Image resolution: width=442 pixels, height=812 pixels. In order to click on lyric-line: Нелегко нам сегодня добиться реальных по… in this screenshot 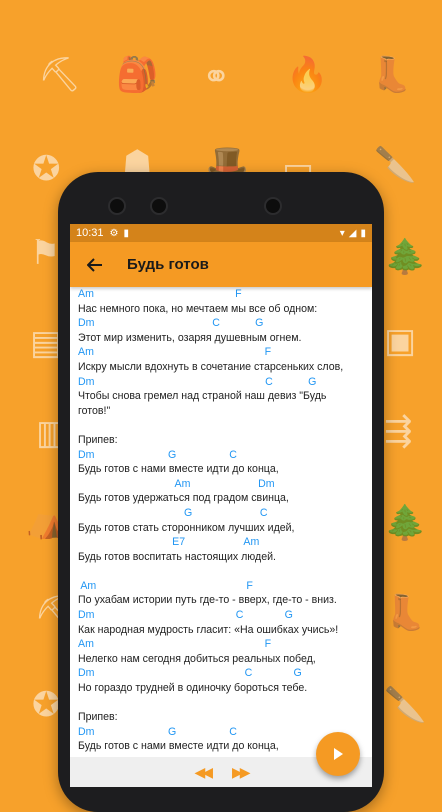, I will do `click(197, 658)`.